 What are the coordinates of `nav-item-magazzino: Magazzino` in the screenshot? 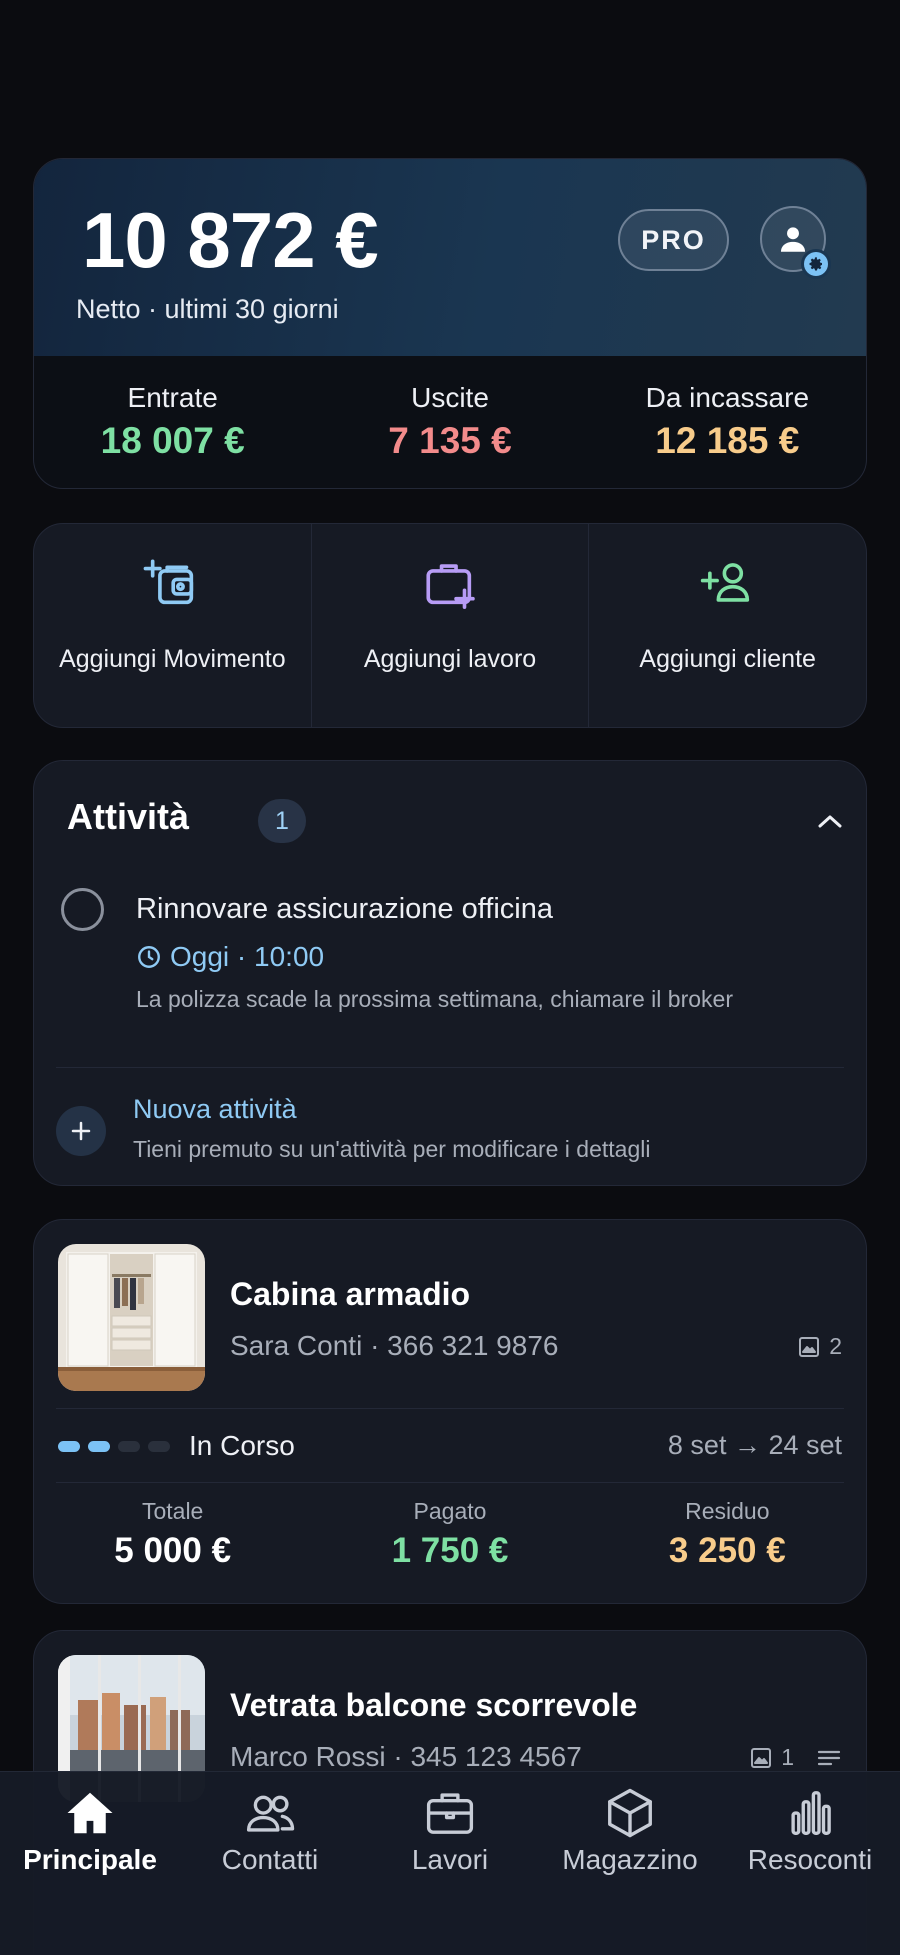 It's located at (630, 1863).